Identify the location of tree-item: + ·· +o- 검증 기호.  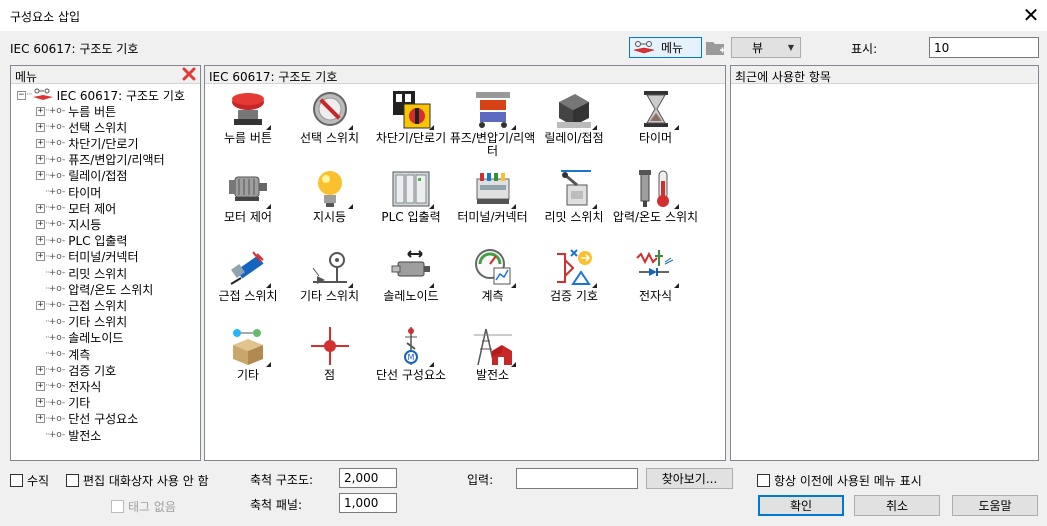
(76, 370).